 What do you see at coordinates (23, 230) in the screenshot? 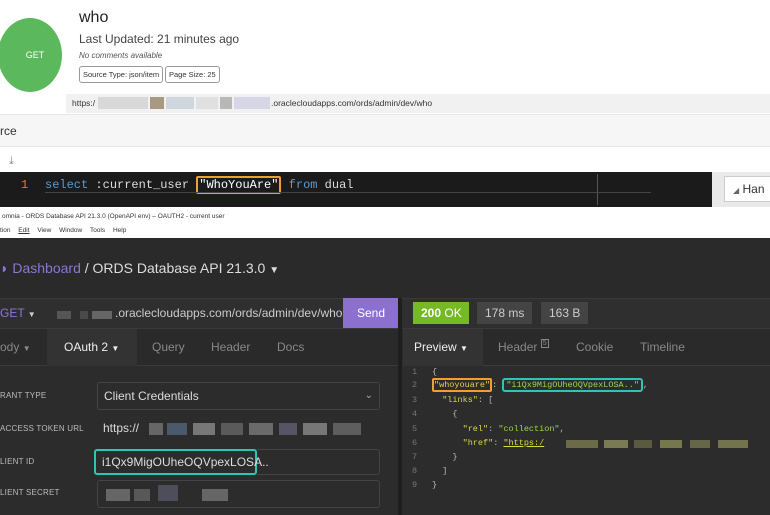
I see `menu-item-edit: Edit` at bounding box center [23, 230].